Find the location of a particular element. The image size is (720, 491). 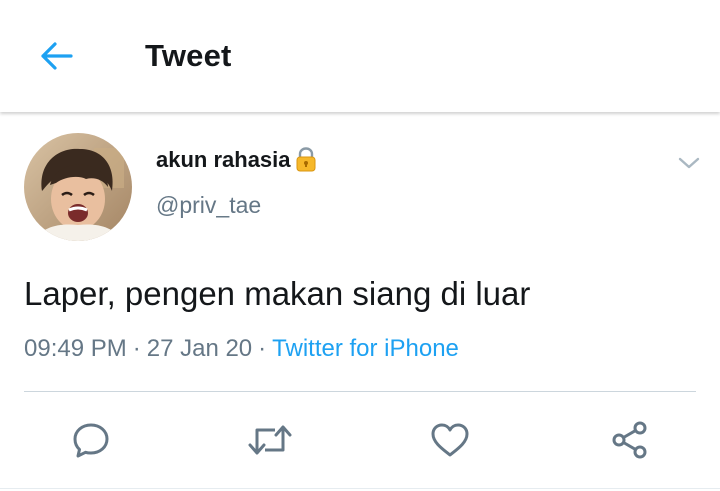

divider is located at coordinates (360, 391).